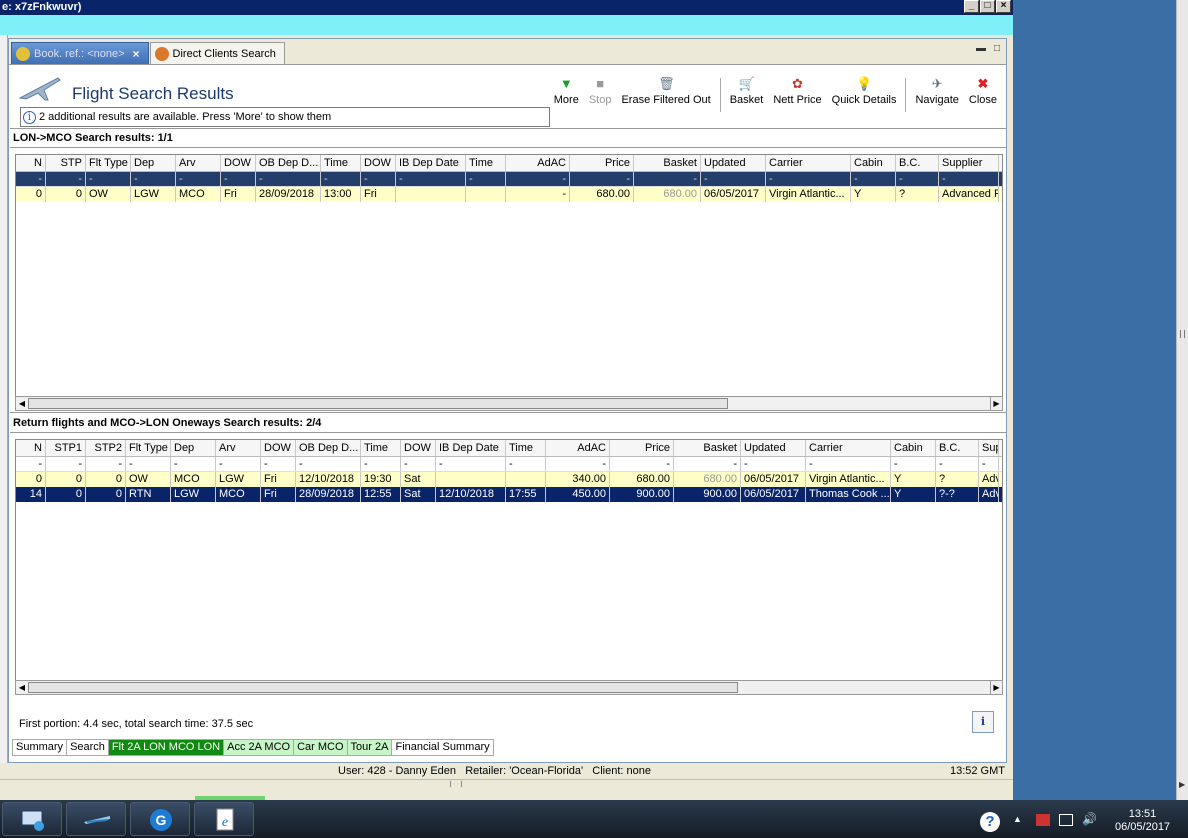 The image size is (1188, 838). What do you see at coordinates (971, 6) in the screenshot?
I see `minimize-button: _` at bounding box center [971, 6].